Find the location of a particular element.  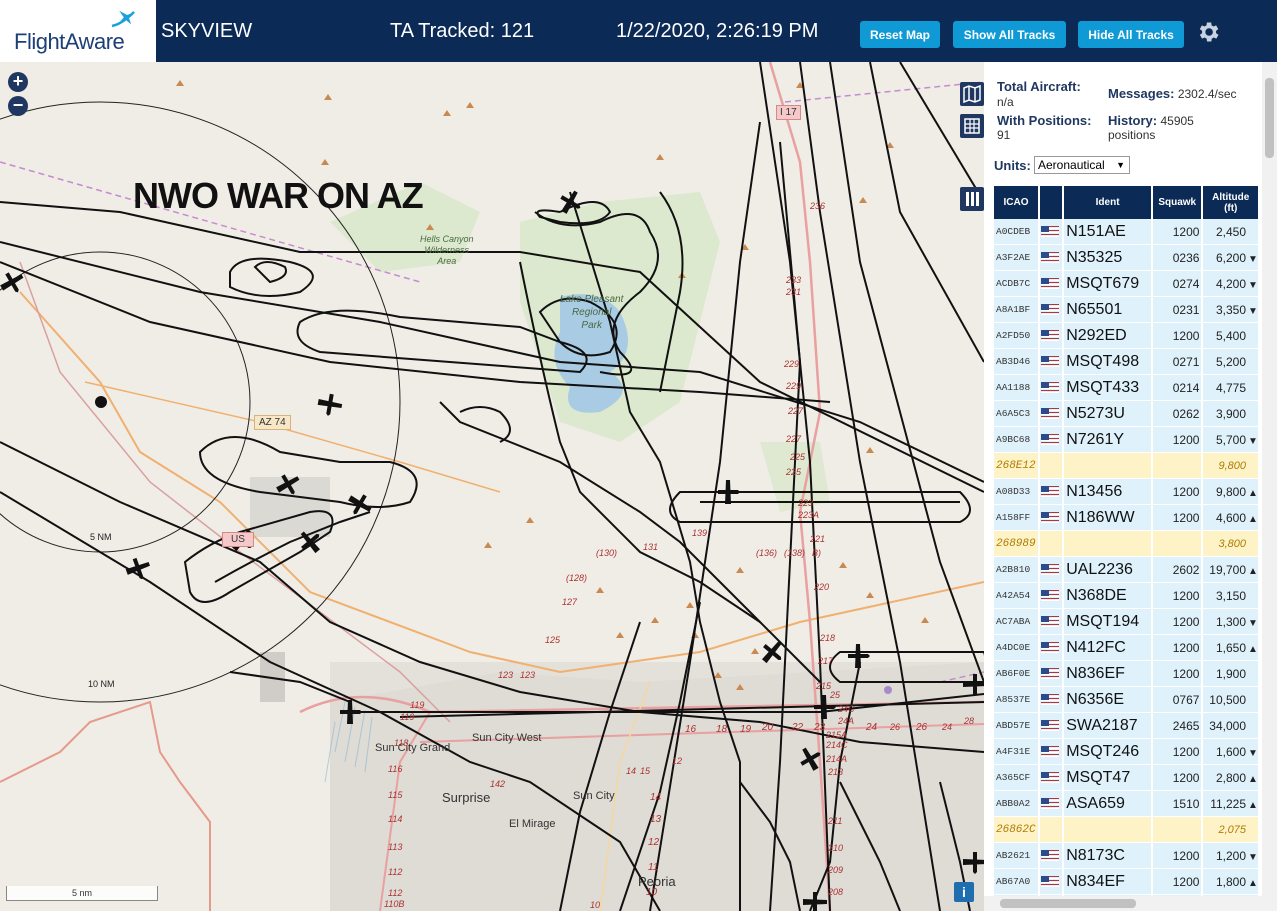

table-row: AB3D46 MSQT498 0271 5,200 is located at coordinates (1127, 361).